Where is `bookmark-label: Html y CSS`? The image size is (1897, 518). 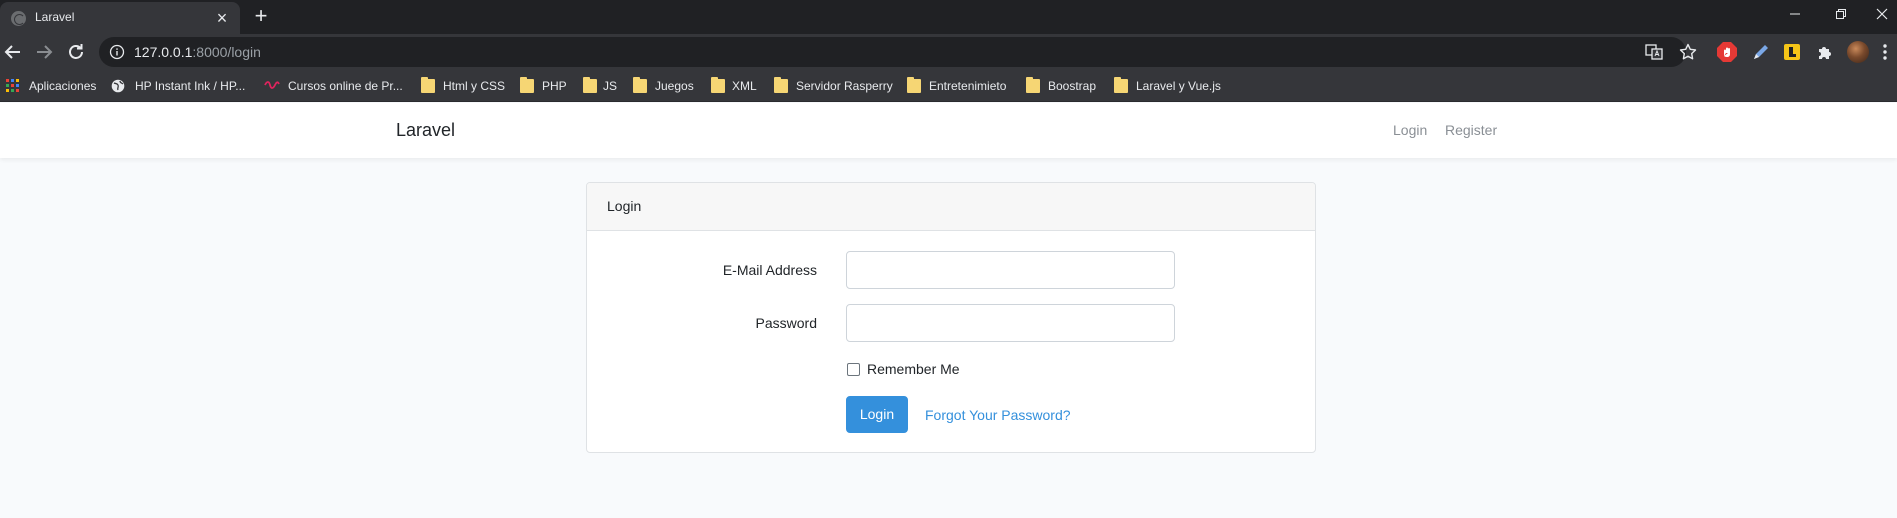
bookmark-label: Html y CSS is located at coordinates (474, 86).